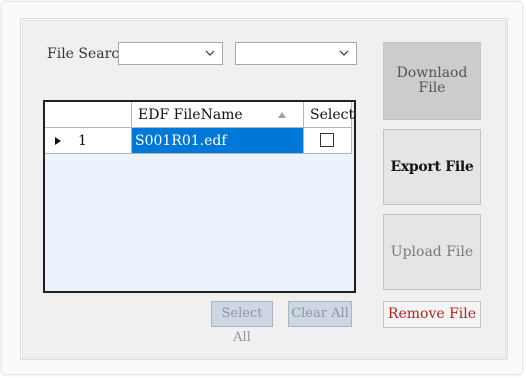  What do you see at coordinates (88, 141) in the screenshot?
I see `row-header-cell: 1` at bounding box center [88, 141].